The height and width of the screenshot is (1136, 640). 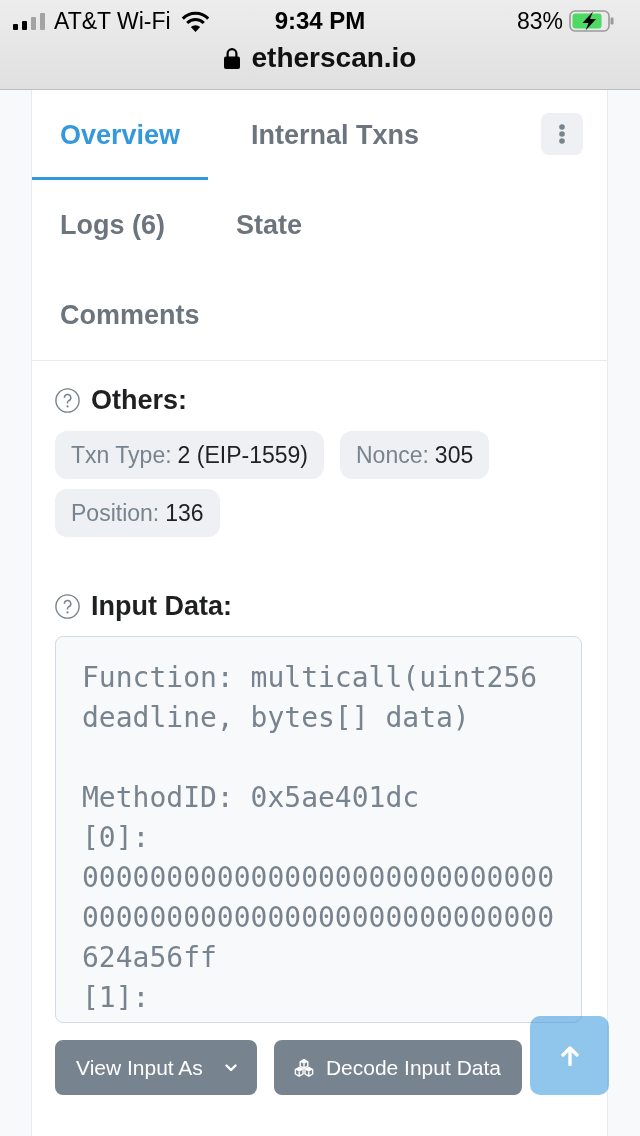 What do you see at coordinates (231, 58) in the screenshot?
I see `lock-icon` at bounding box center [231, 58].